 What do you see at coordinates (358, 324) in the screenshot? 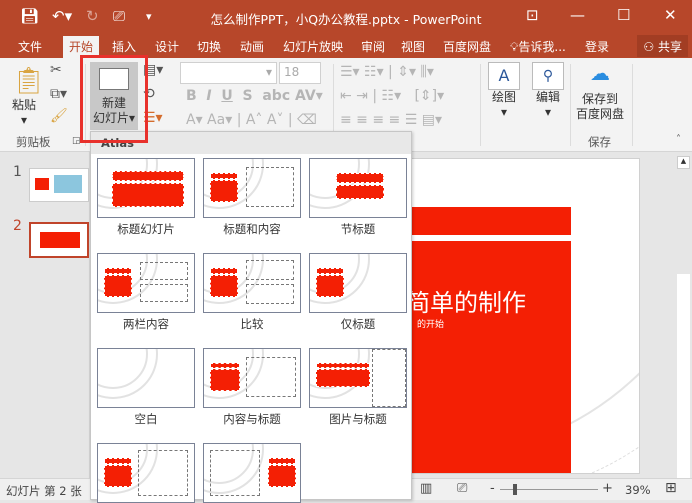
I see `layout-label: 仅标题` at bounding box center [358, 324].